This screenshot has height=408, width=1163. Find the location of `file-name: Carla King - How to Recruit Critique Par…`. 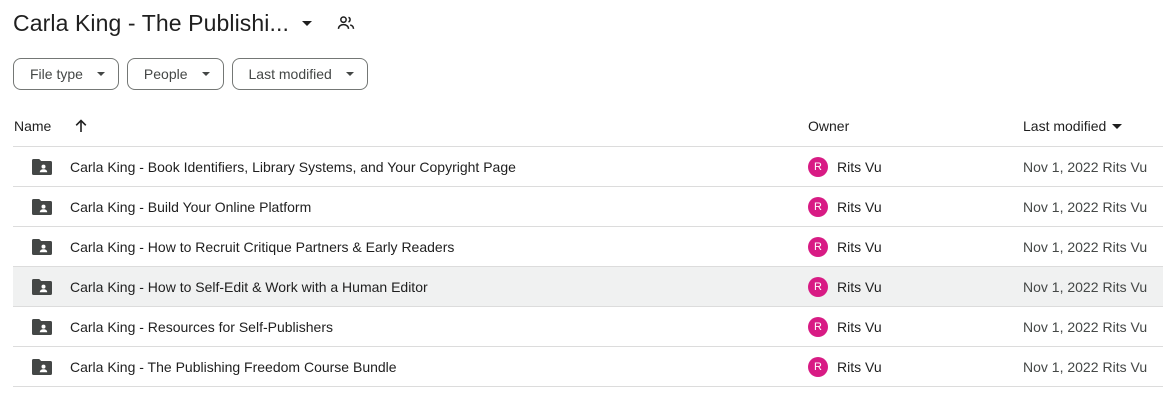

file-name: Carla King - How to Recruit Critique Par… is located at coordinates (262, 246).